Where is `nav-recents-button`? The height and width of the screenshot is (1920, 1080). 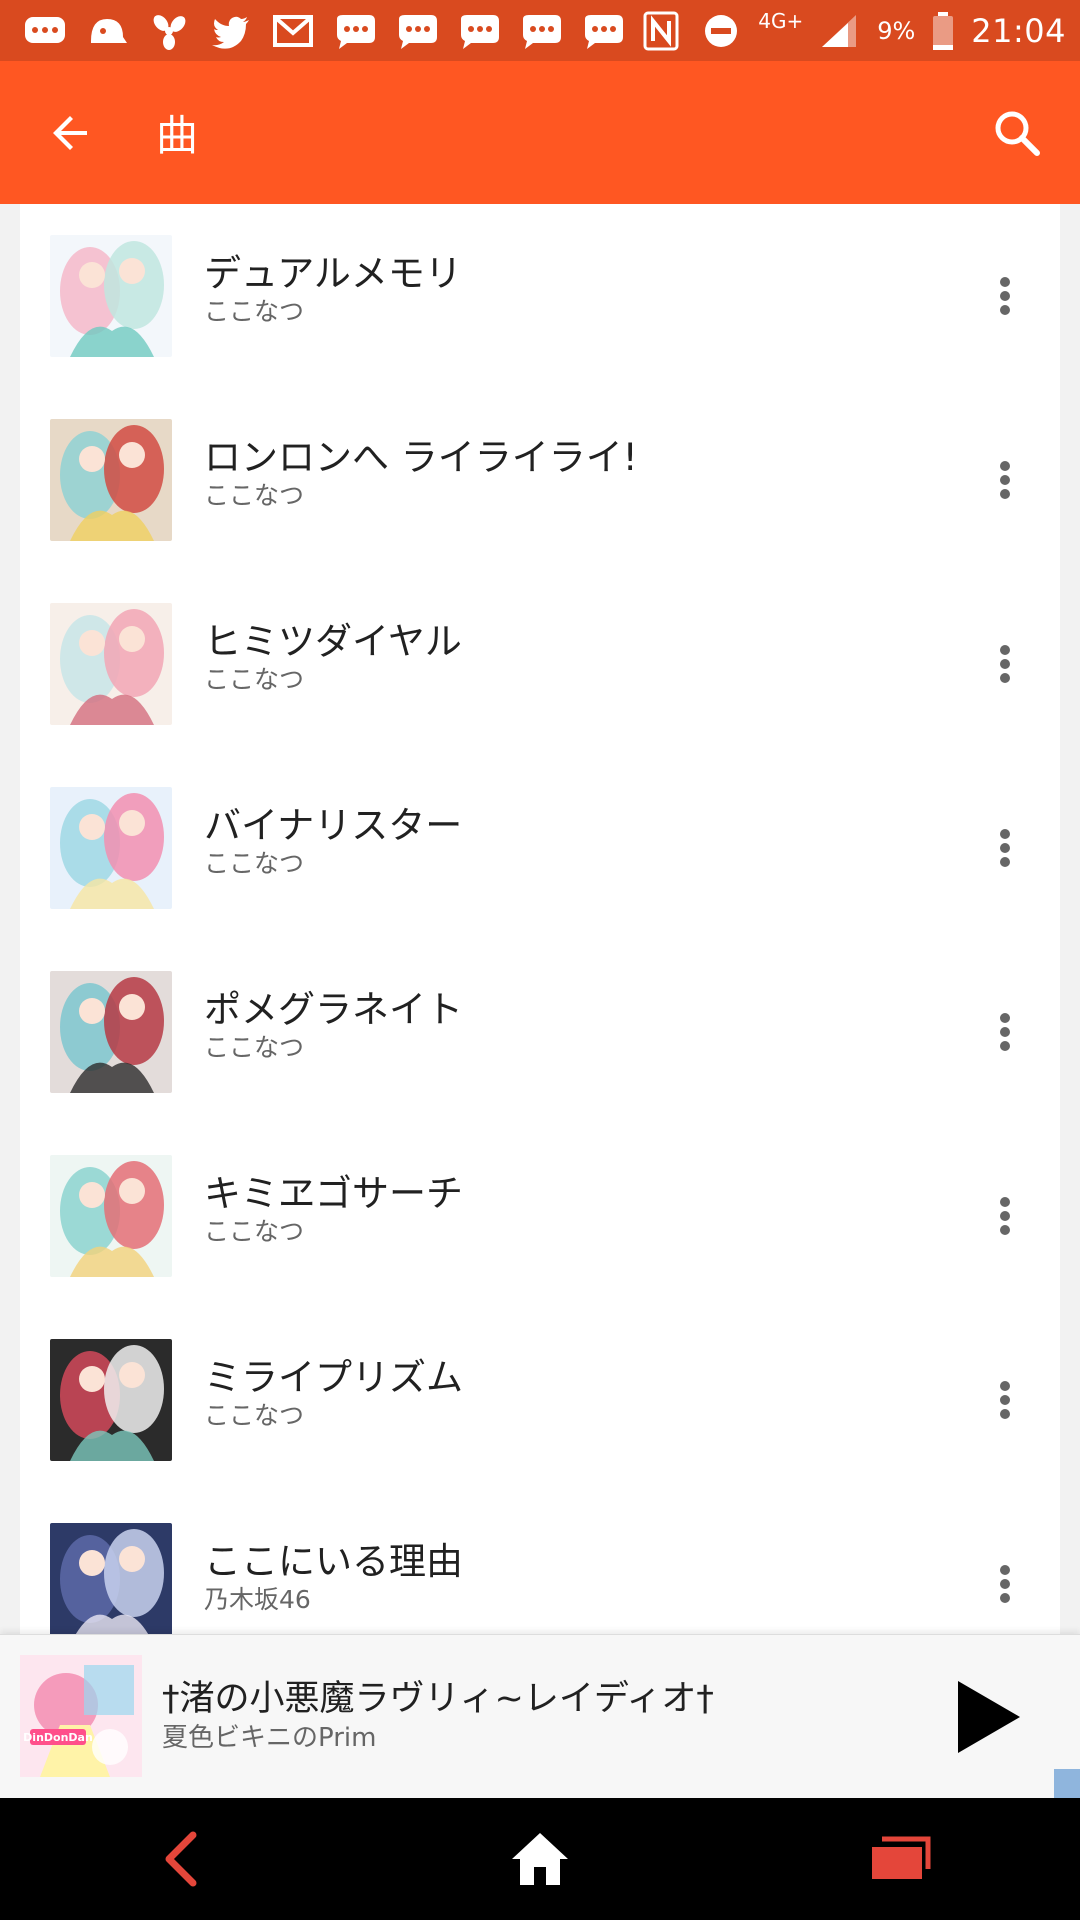
nav-recents-button is located at coordinates (900, 1859).